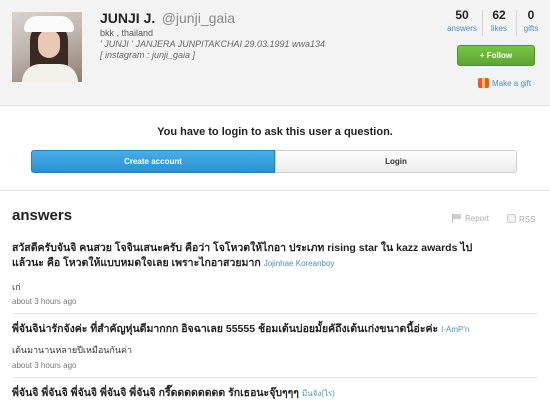 Image resolution: width=550 pixels, height=408 pixels. Describe the element at coordinates (462, 28) in the screenshot. I see `stat-answers-label: answers` at that location.